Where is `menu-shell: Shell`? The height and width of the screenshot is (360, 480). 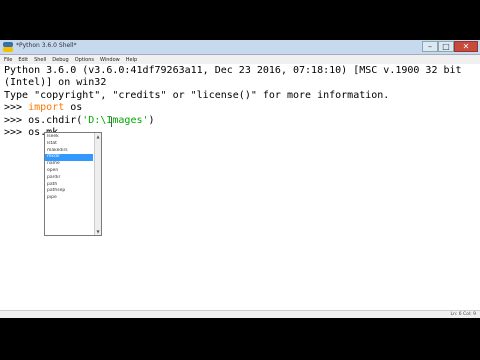
menu-shell: Shell is located at coordinates (40, 60).